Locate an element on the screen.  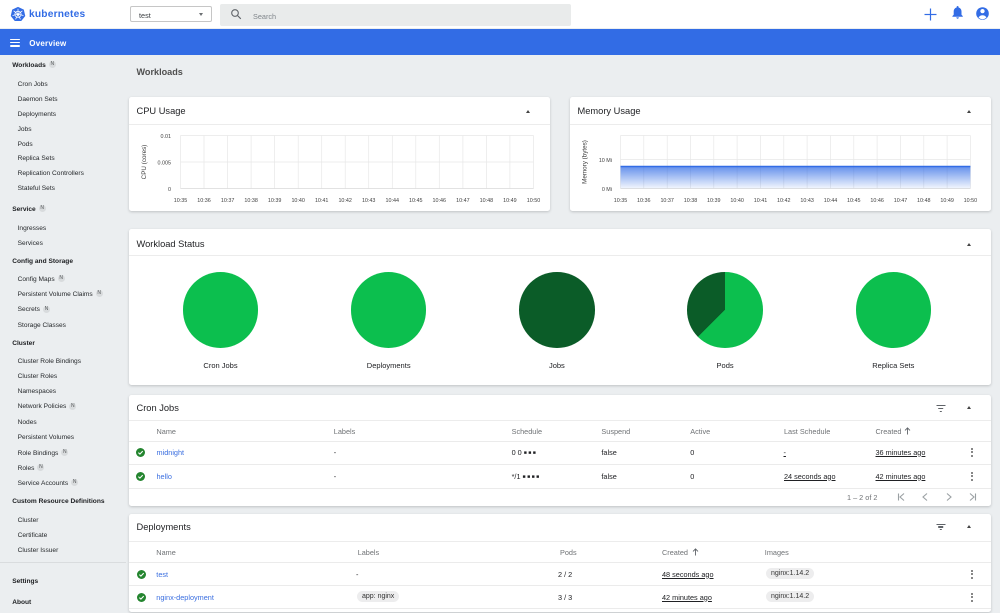
svg-text: Memory (bytes) is located at coordinates (585, 162).